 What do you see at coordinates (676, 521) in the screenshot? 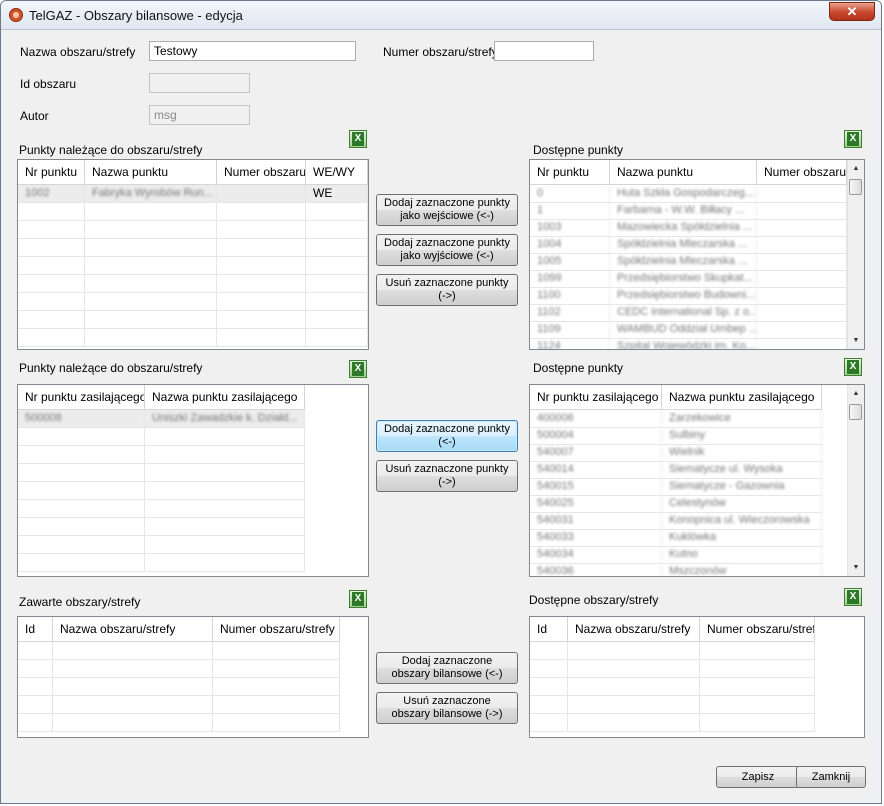
I see `table-row: 540031 Konopnica ul. Wieczorowska` at bounding box center [676, 521].